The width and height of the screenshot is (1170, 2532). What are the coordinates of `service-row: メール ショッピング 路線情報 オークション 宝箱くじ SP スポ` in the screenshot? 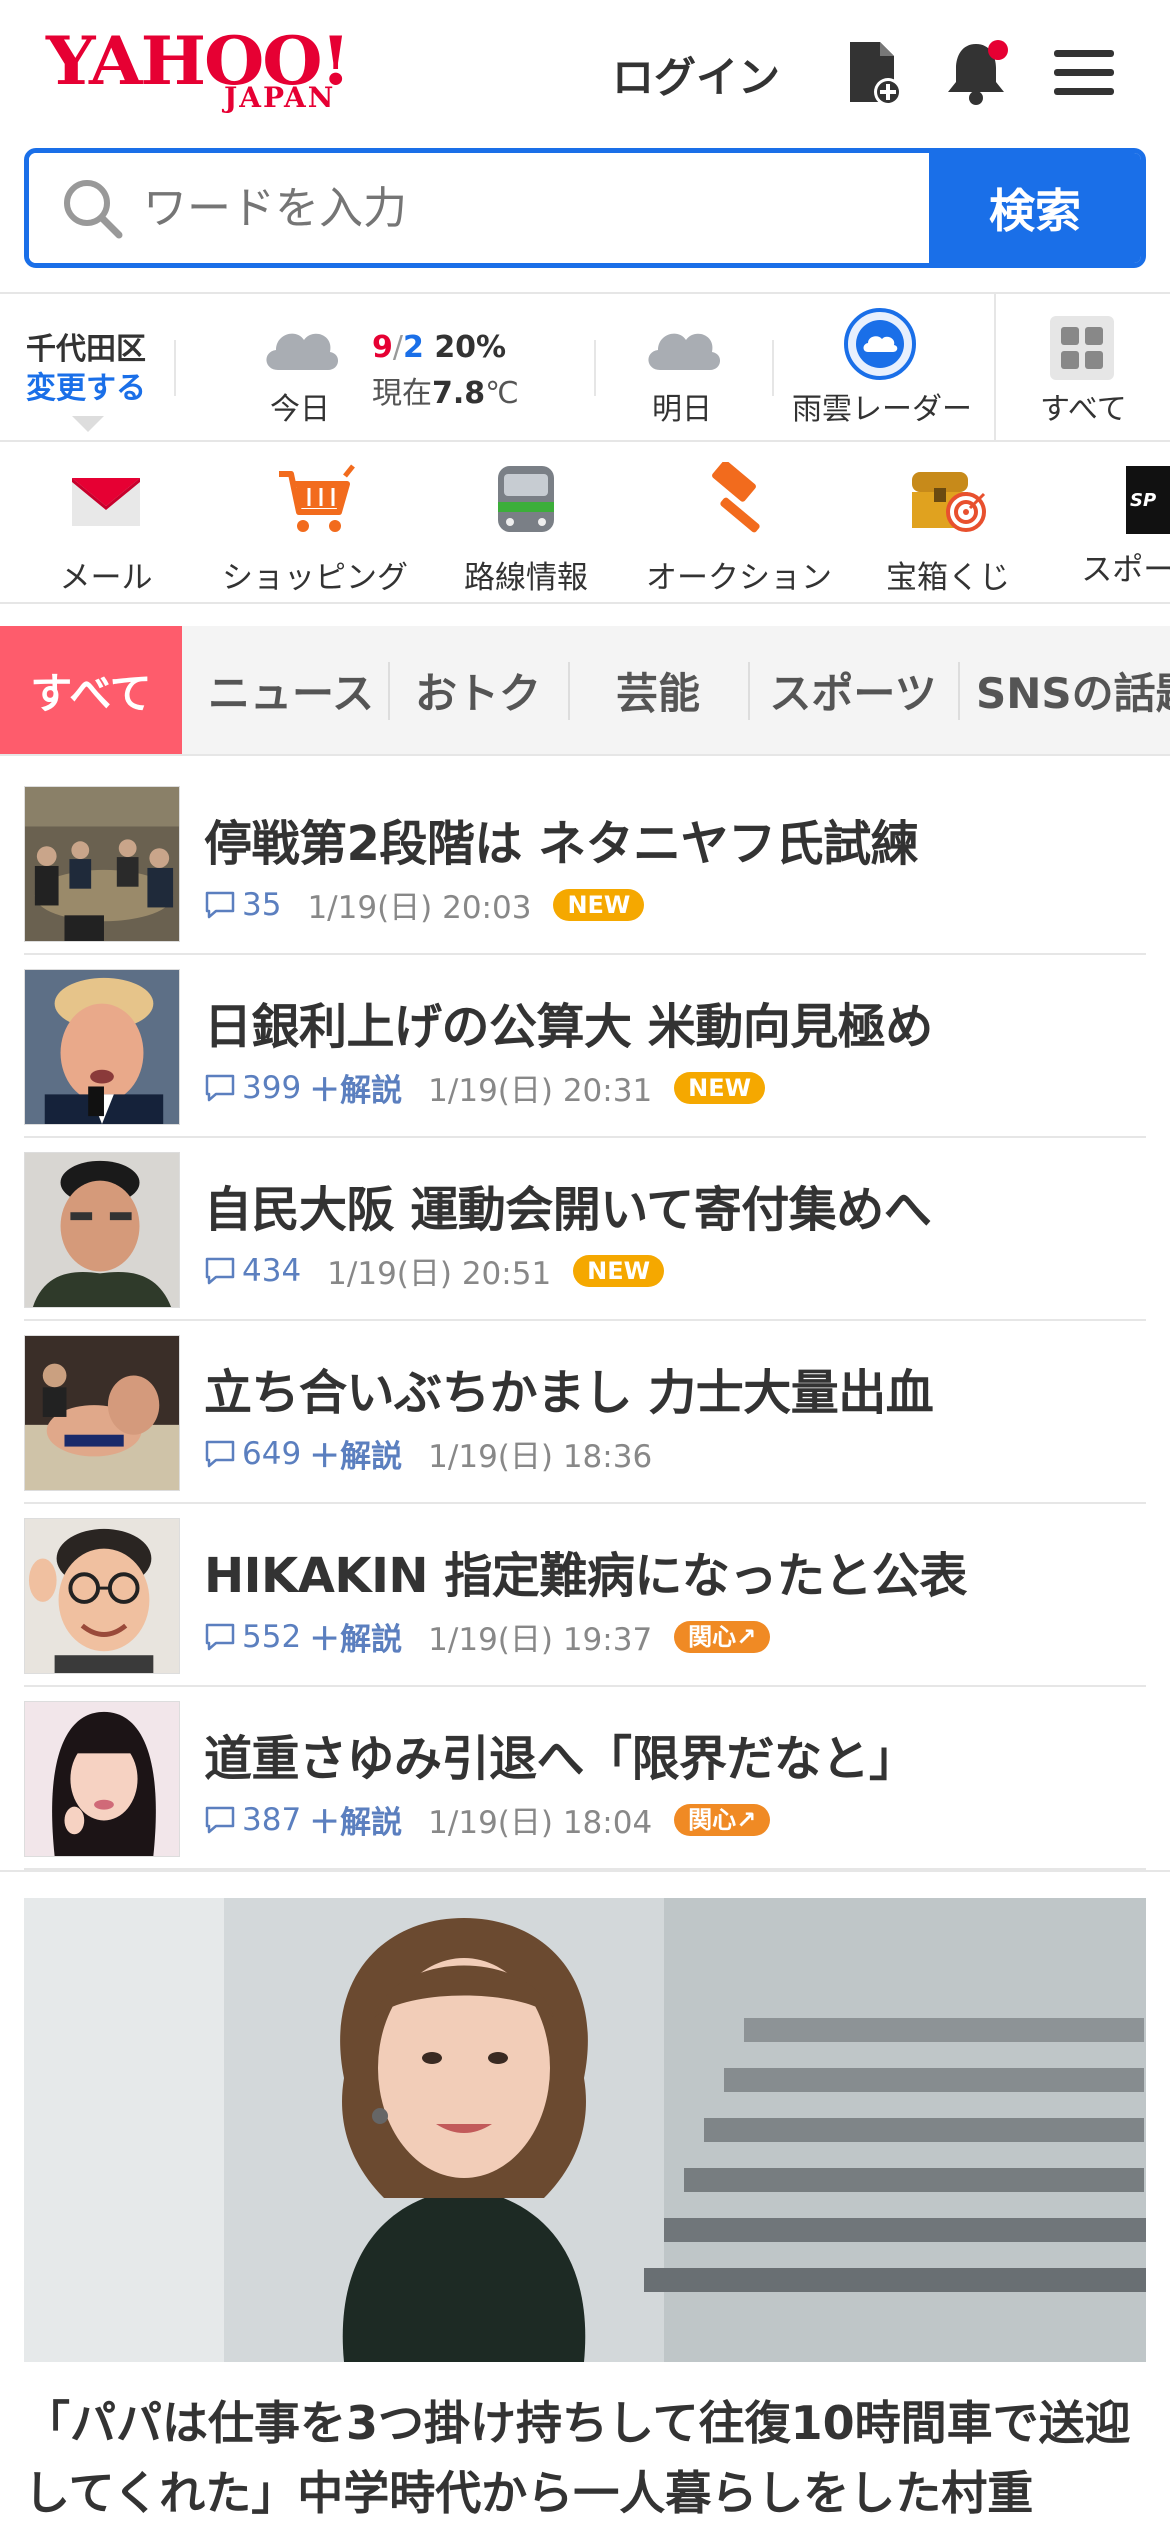 It's located at (585, 524).